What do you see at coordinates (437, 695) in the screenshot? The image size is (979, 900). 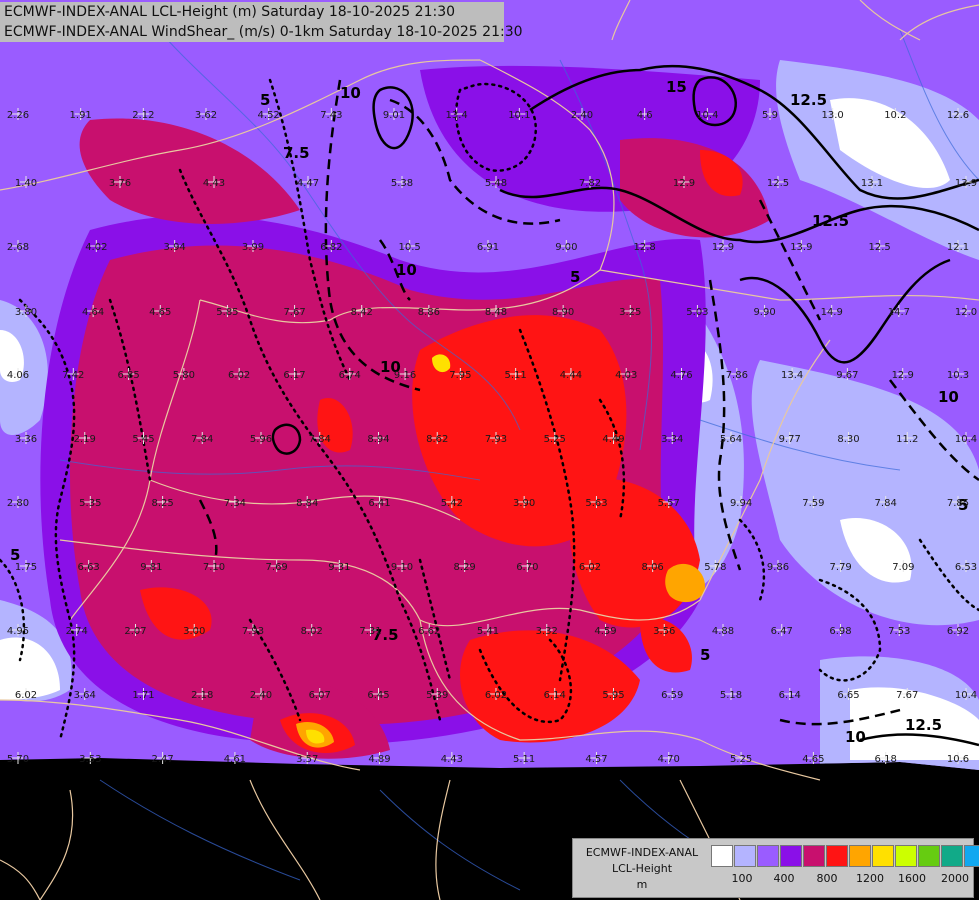 I see `station-value: 5.39` at bounding box center [437, 695].